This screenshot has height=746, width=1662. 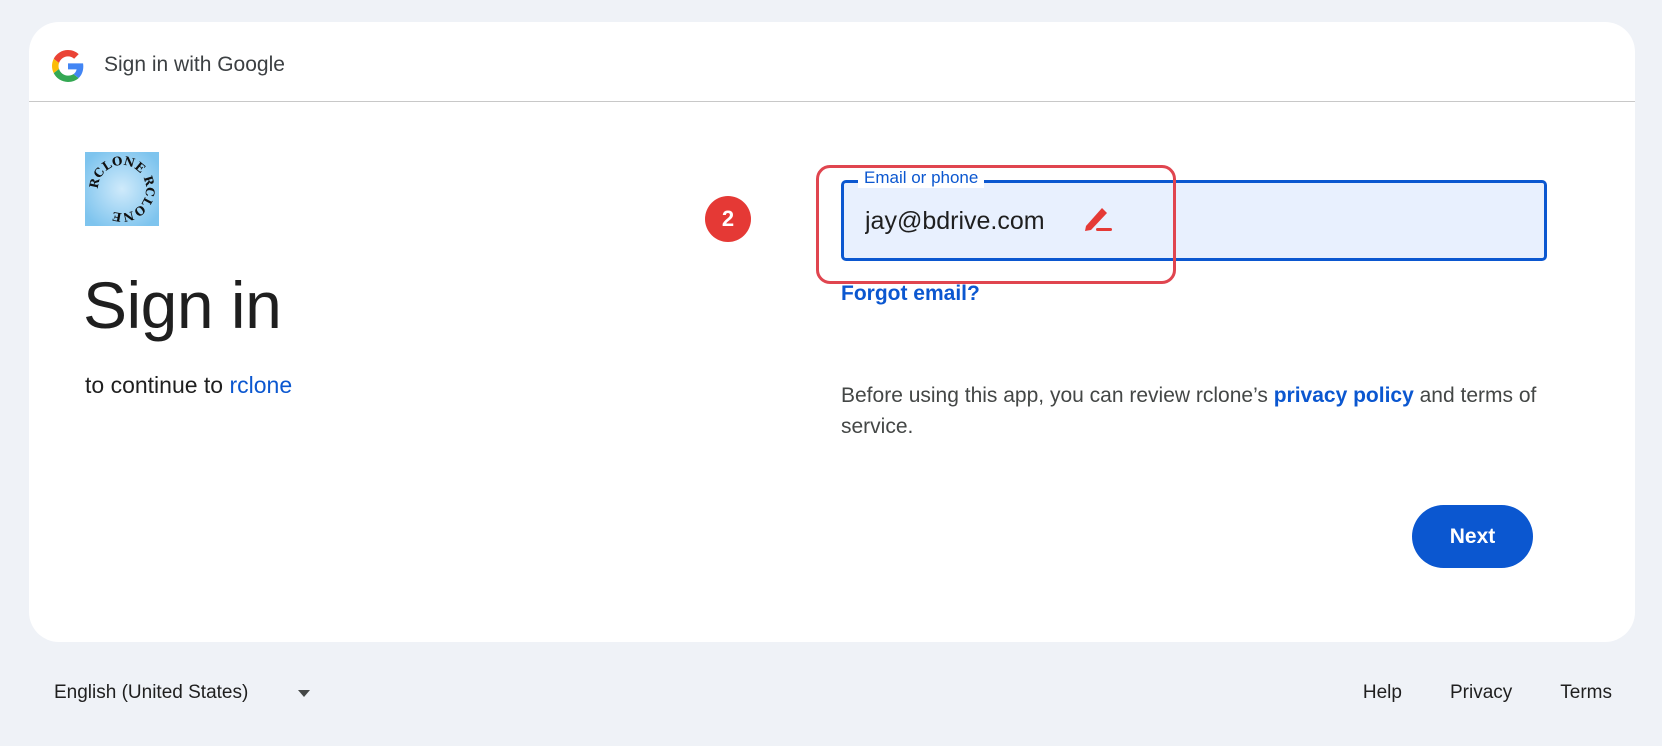 I want to click on app-name-link: rclone, so click(x=261, y=385).